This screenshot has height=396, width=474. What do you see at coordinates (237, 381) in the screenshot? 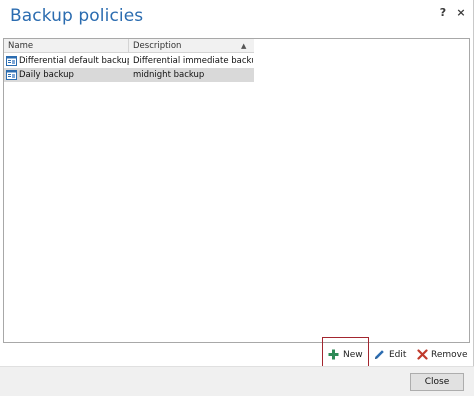
I see `dialog-footer: Close` at bounding box center [237, 381].